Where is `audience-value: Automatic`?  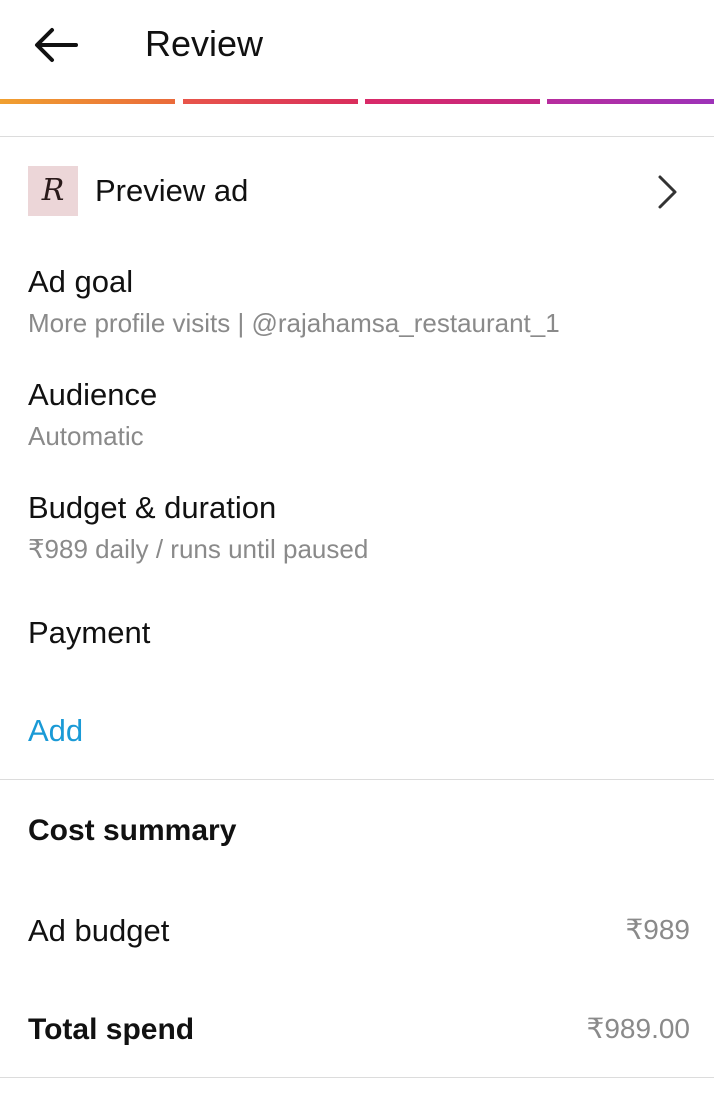 audience-value: Automatic is located at coordinates (86, 436).